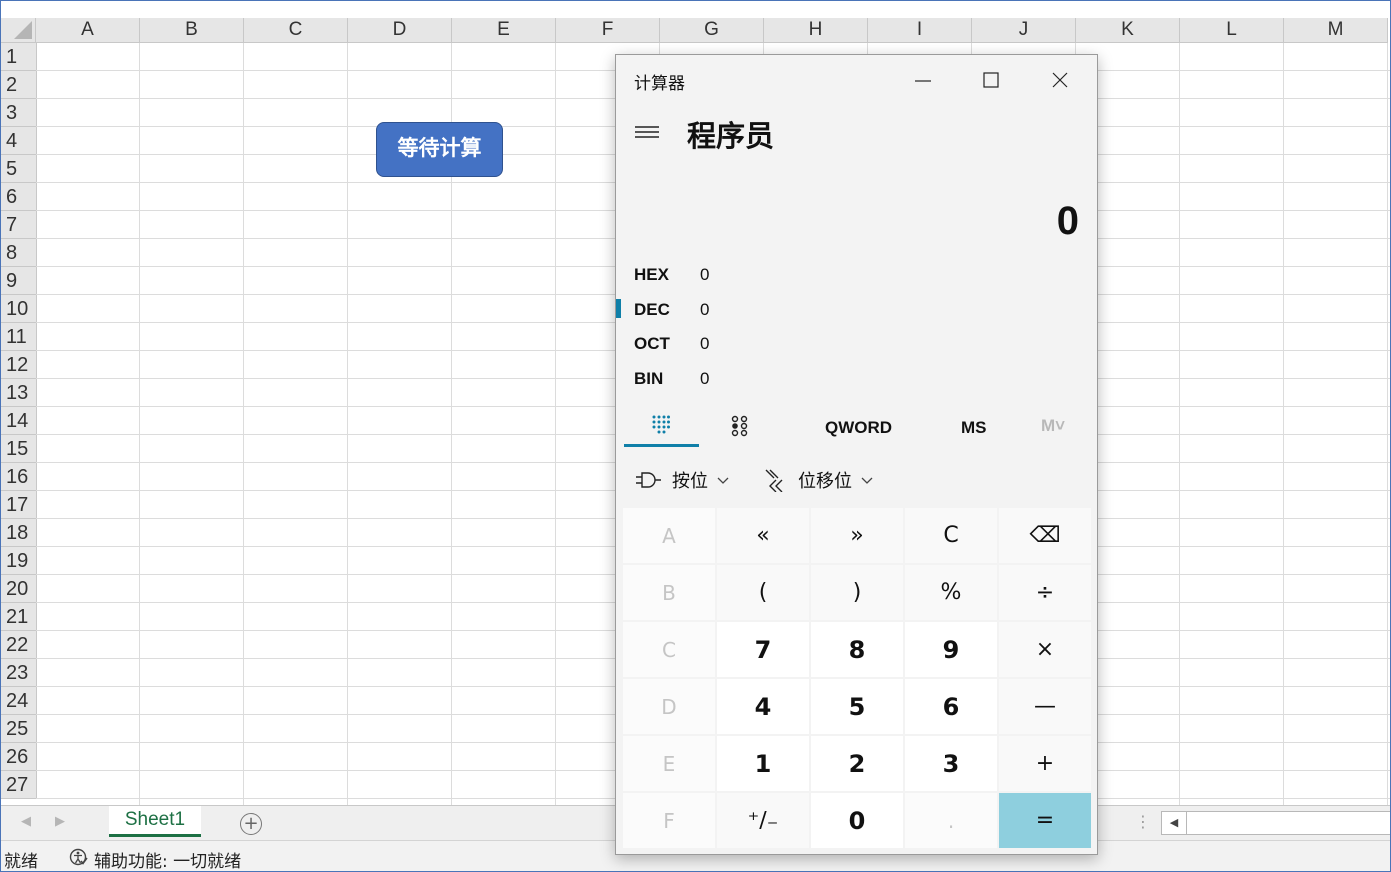 Image resolution: width=1391 pixels, height=872 pixels. Describe the element at coordinates (974, 428) in the screenshot. I see `memory-store-button: MS` at that location.